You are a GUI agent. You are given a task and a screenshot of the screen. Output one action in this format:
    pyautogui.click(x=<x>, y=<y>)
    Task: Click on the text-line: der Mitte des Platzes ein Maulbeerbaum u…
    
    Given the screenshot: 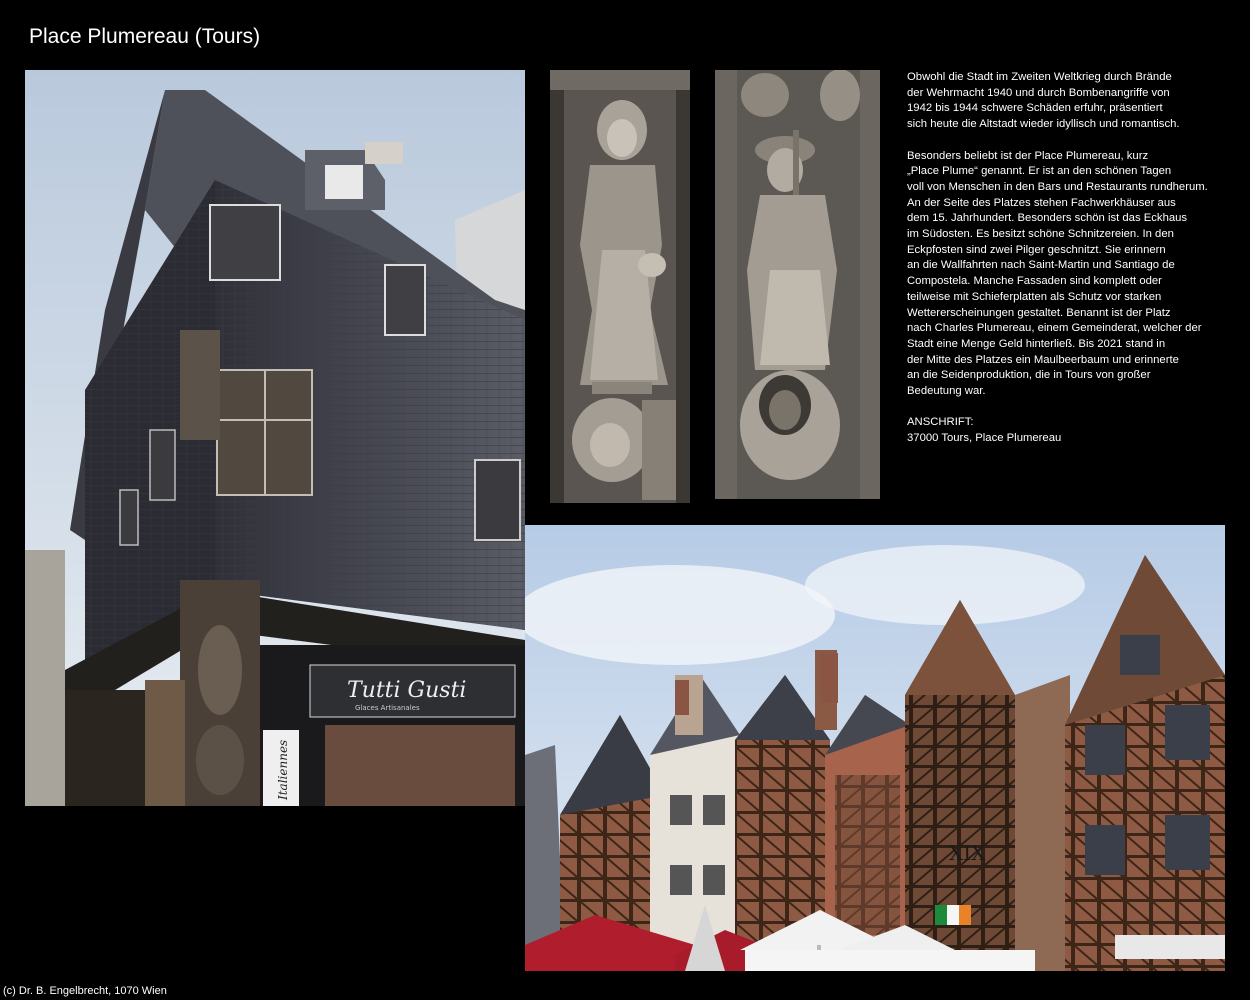 What is the action you would take?
    pyautogui.click(x=1043, y=359)
    